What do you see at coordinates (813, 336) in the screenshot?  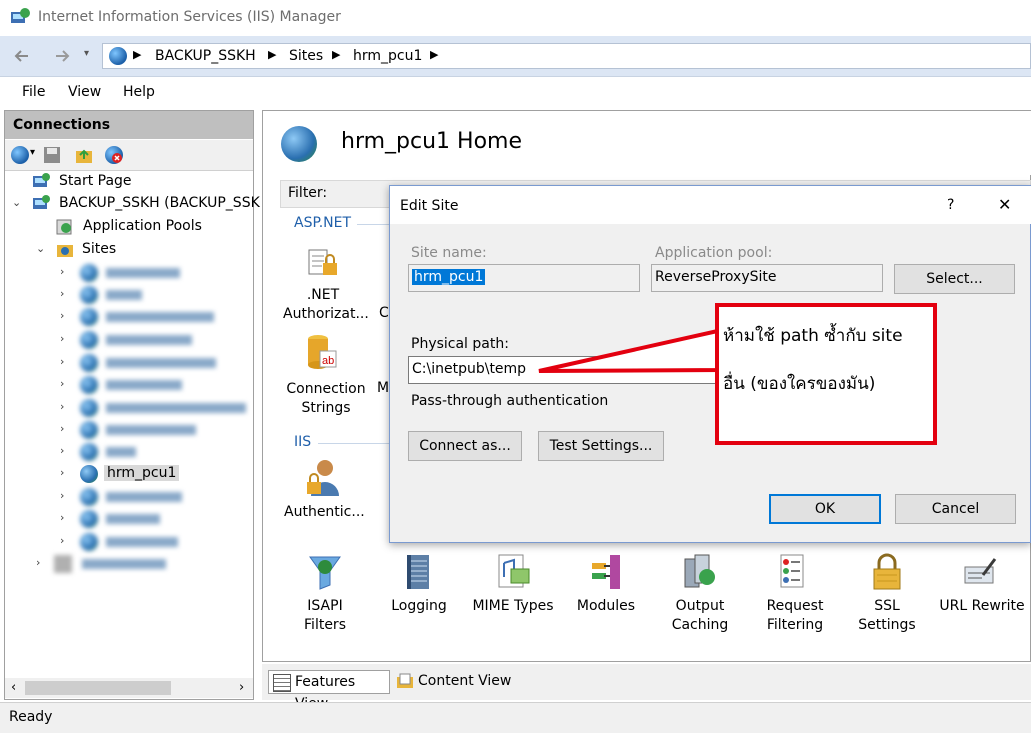 I see `annotation-line-1: ห้ามใช้ path ซ้ำกับ site` at bounding box center [813, 336].